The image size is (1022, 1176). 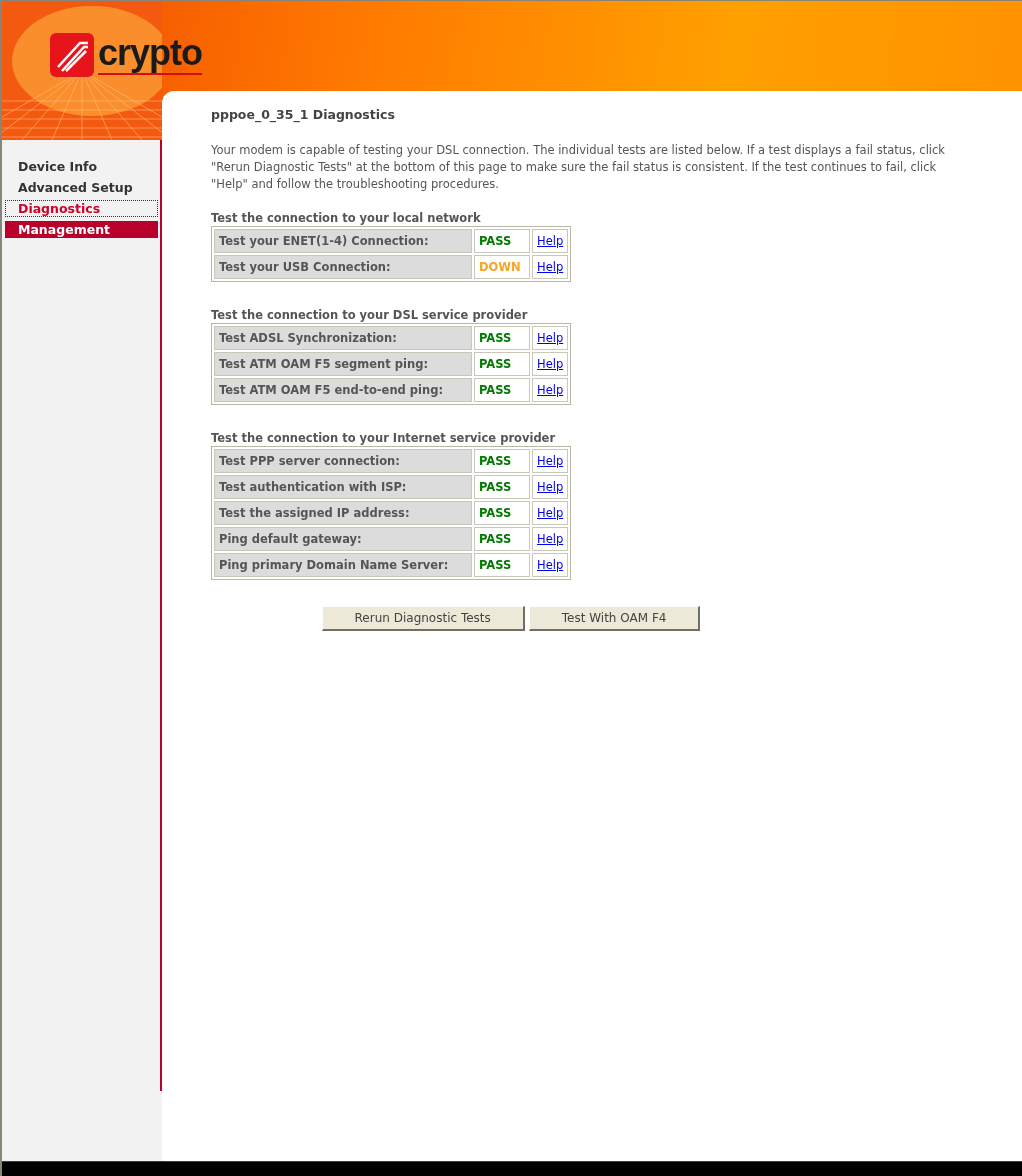 What do you see at coordinates (343, 241) in the screenshot?
I see `test-name-cell: Test your ENET(1-4) Connection:` at bounding box center [343, 241].